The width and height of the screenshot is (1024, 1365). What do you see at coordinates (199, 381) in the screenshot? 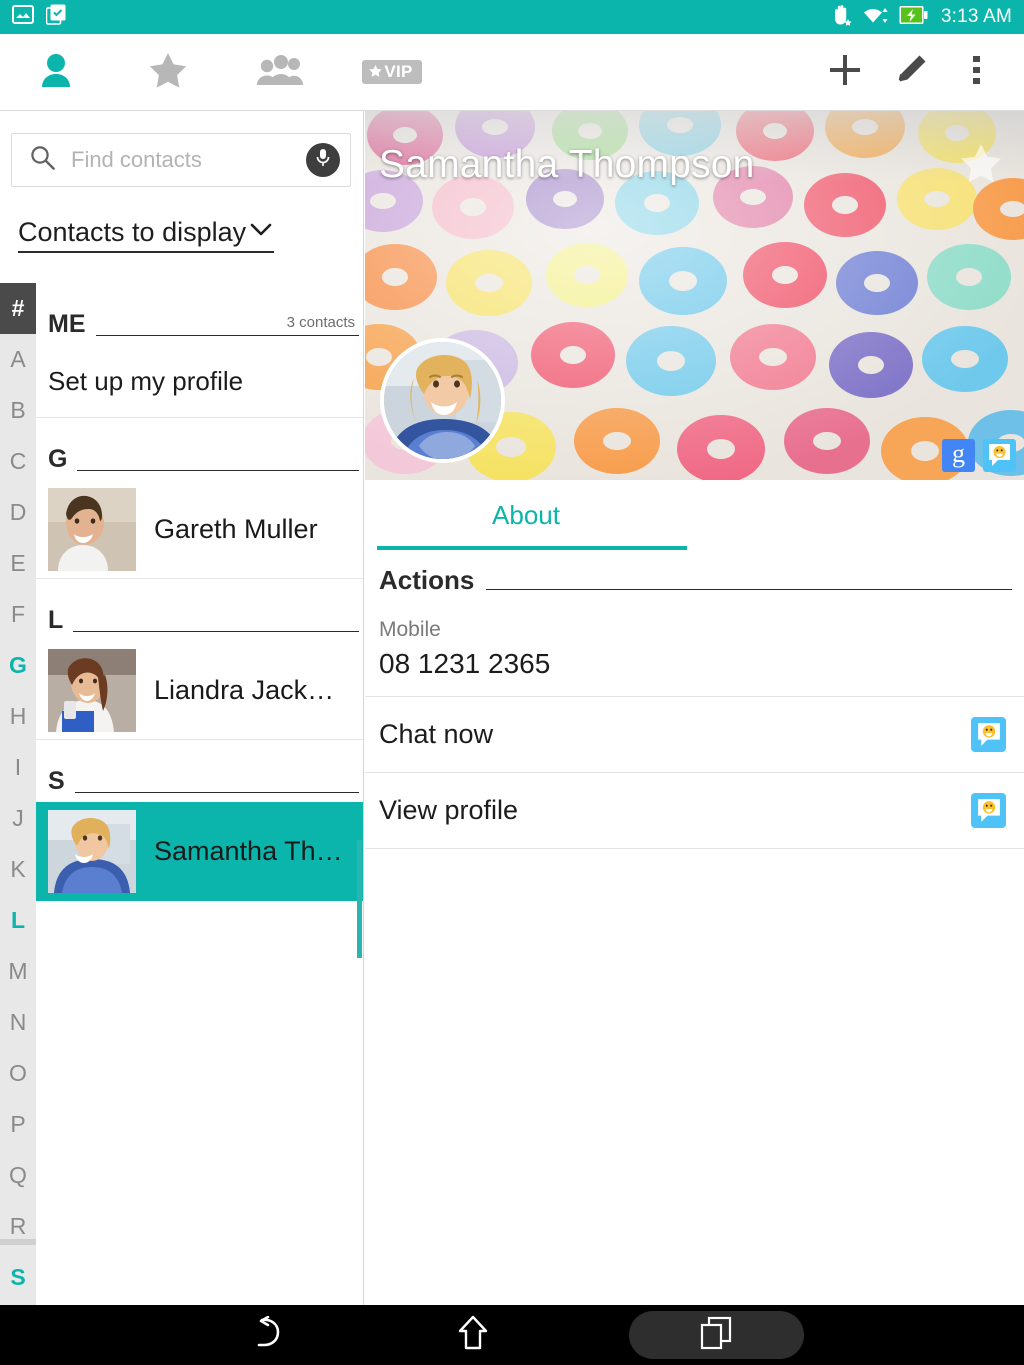
I see `list-item-setup-profile: Set up my profile` at bounding box center [199, 381].